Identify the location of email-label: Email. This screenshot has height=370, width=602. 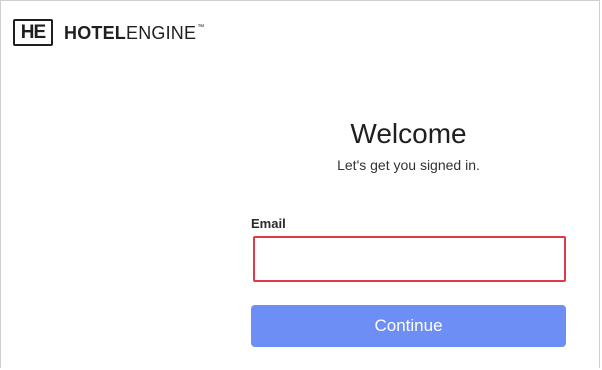
(268, 223).